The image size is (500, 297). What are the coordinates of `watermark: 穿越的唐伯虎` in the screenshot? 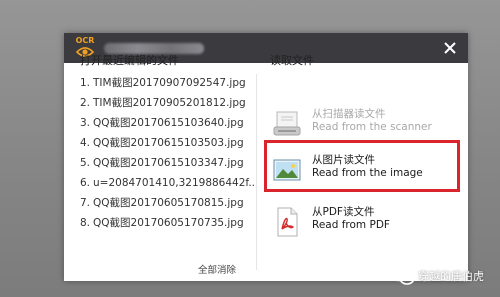 It's located at (443, 275).